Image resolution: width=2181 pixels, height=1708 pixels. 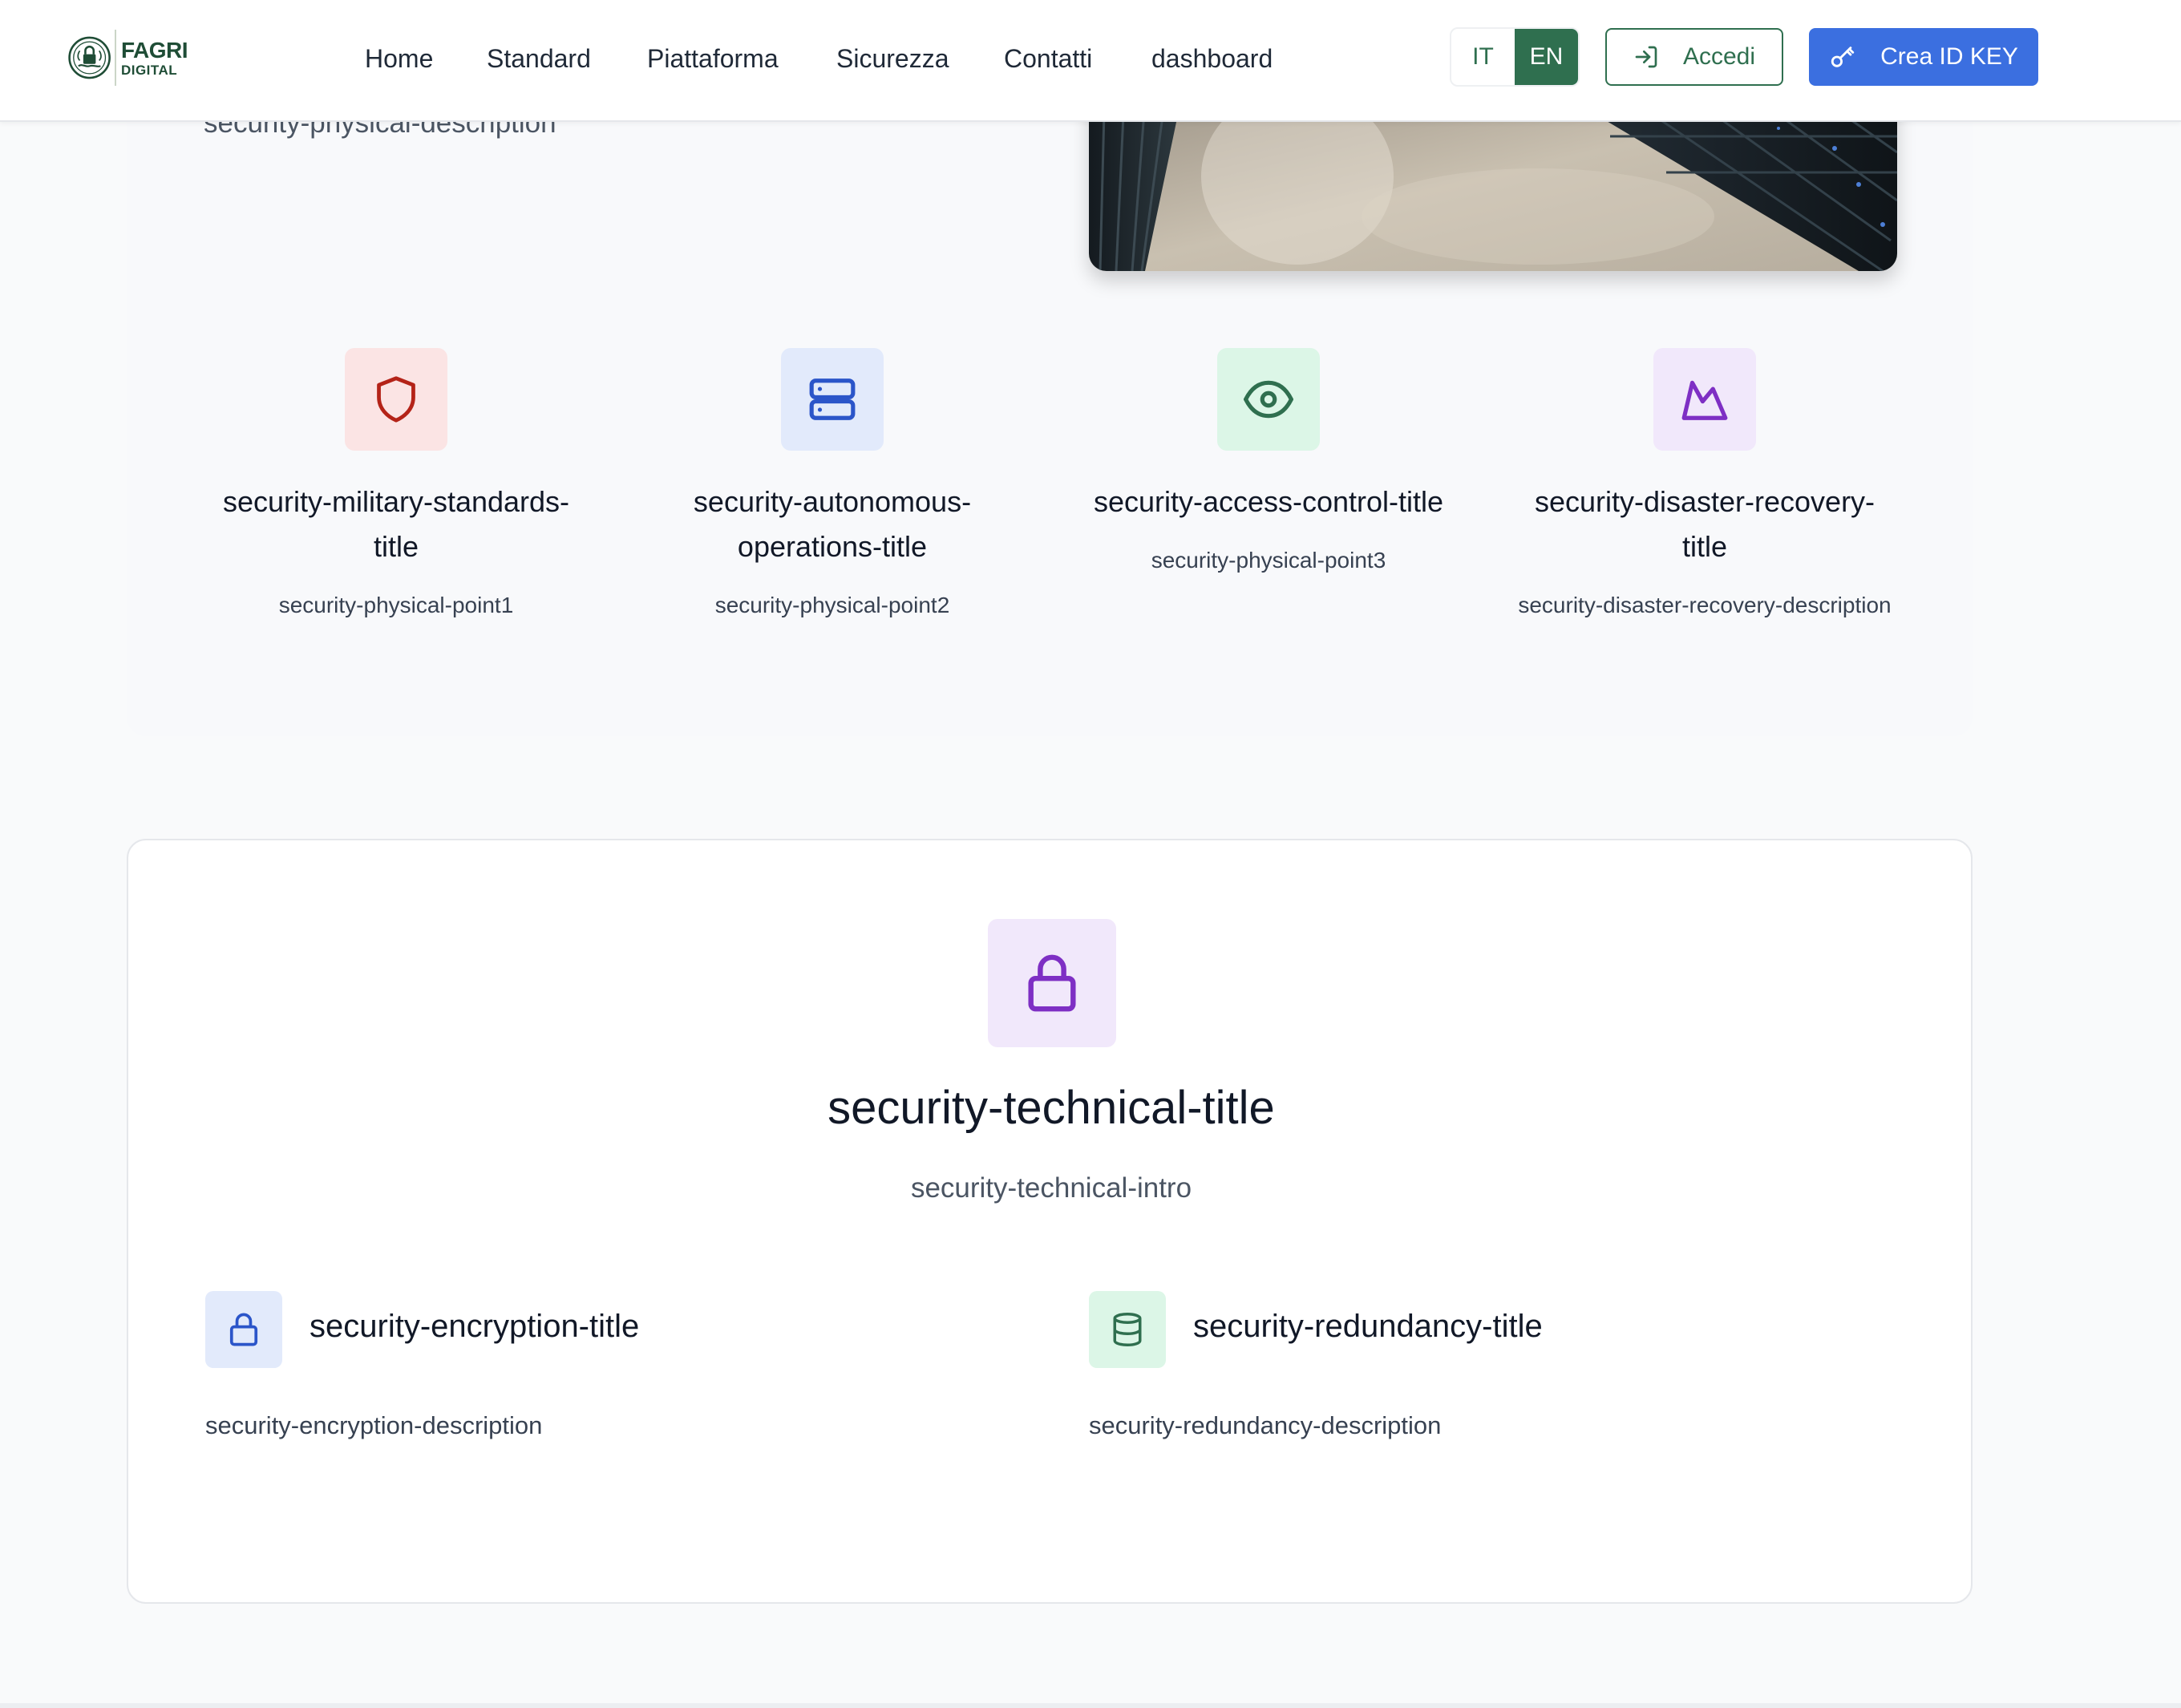 I want to click on technical-title: security-technical-title, so click(x=1051, y=1108).